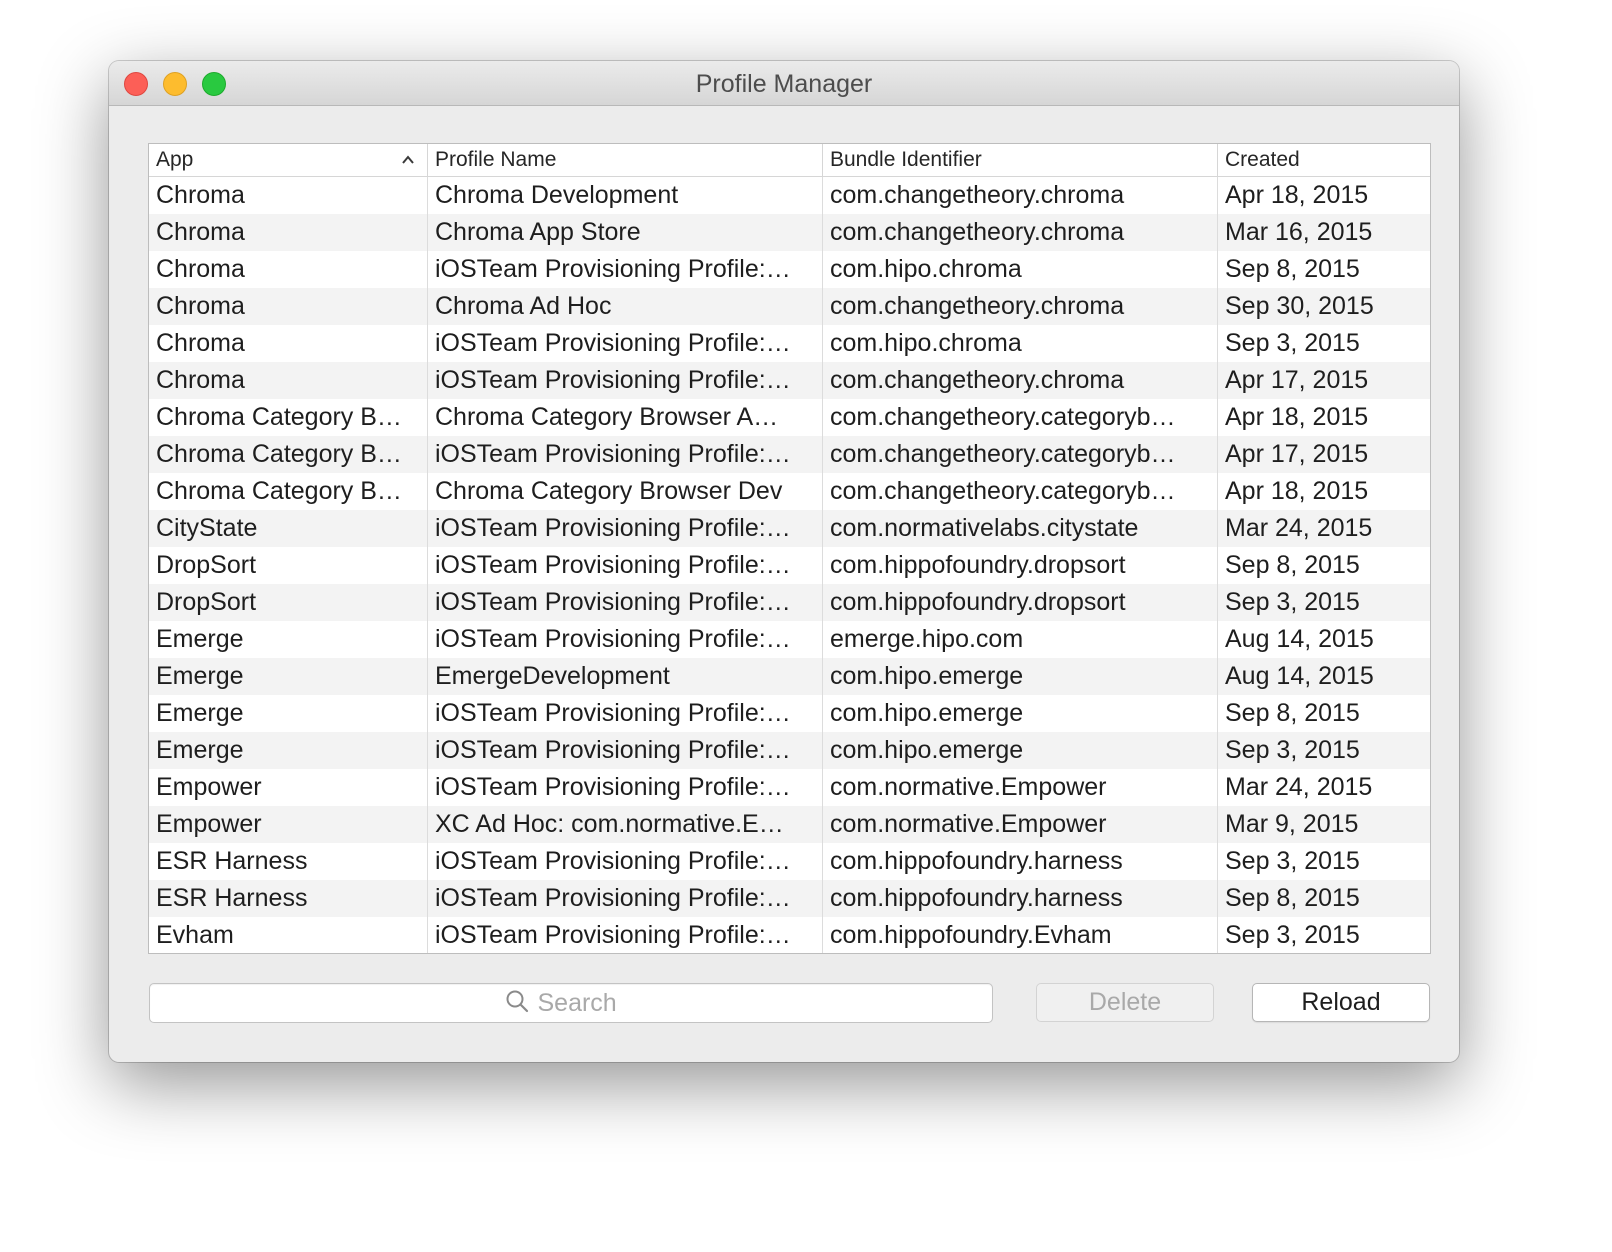 Image resolution: width=1612 pixels, height=1252 pixels. I want to click on search-field, so click(571, 1003).